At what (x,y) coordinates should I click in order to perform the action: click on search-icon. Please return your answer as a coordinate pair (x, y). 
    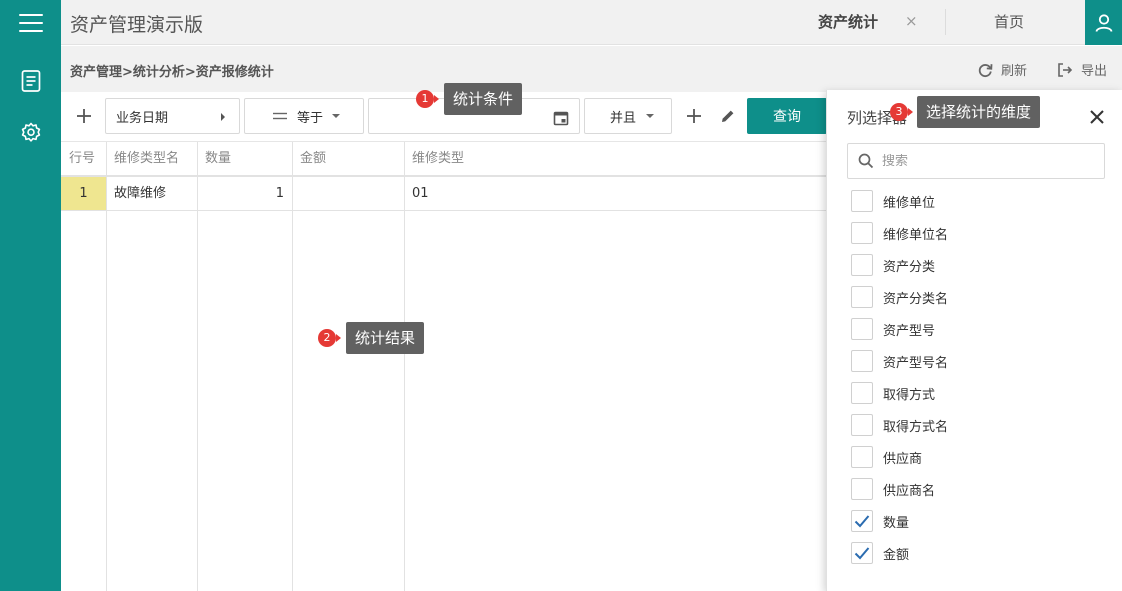
    Looking at the image, I should click on (866, 161).